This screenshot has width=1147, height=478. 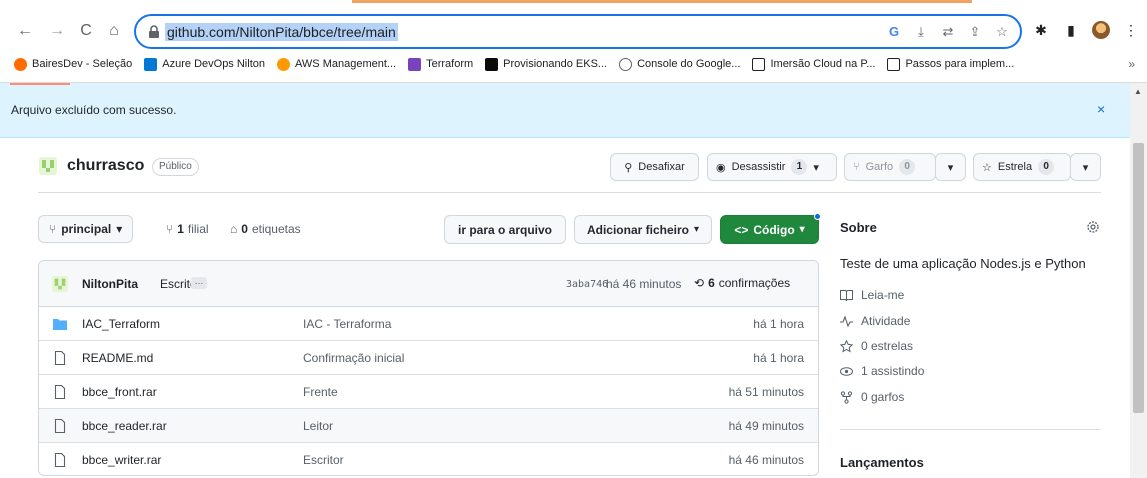 What do you see at coordinates (587, 284) in the screenshot?
I see `commit-sha: 3aba746` at bounding box center [587, 284].